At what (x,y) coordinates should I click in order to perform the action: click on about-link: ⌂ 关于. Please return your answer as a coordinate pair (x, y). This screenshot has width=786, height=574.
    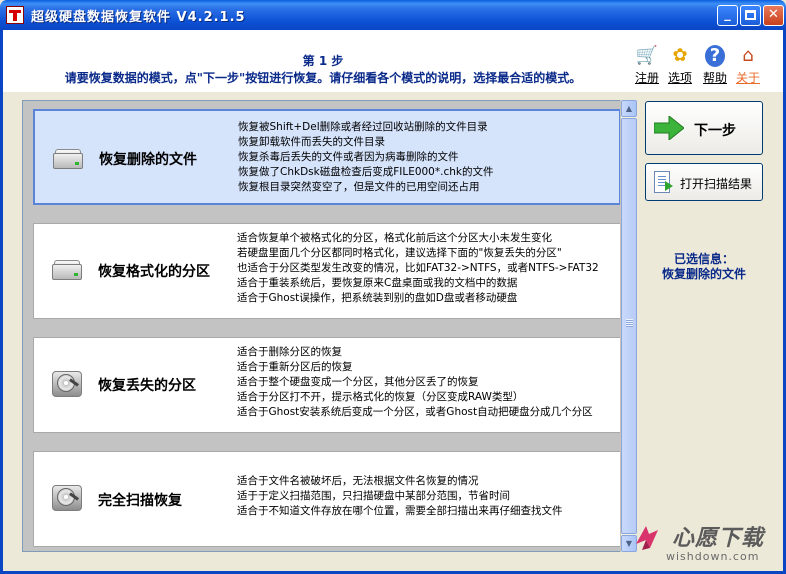
    Looking at the image, I should click on (748, 65).